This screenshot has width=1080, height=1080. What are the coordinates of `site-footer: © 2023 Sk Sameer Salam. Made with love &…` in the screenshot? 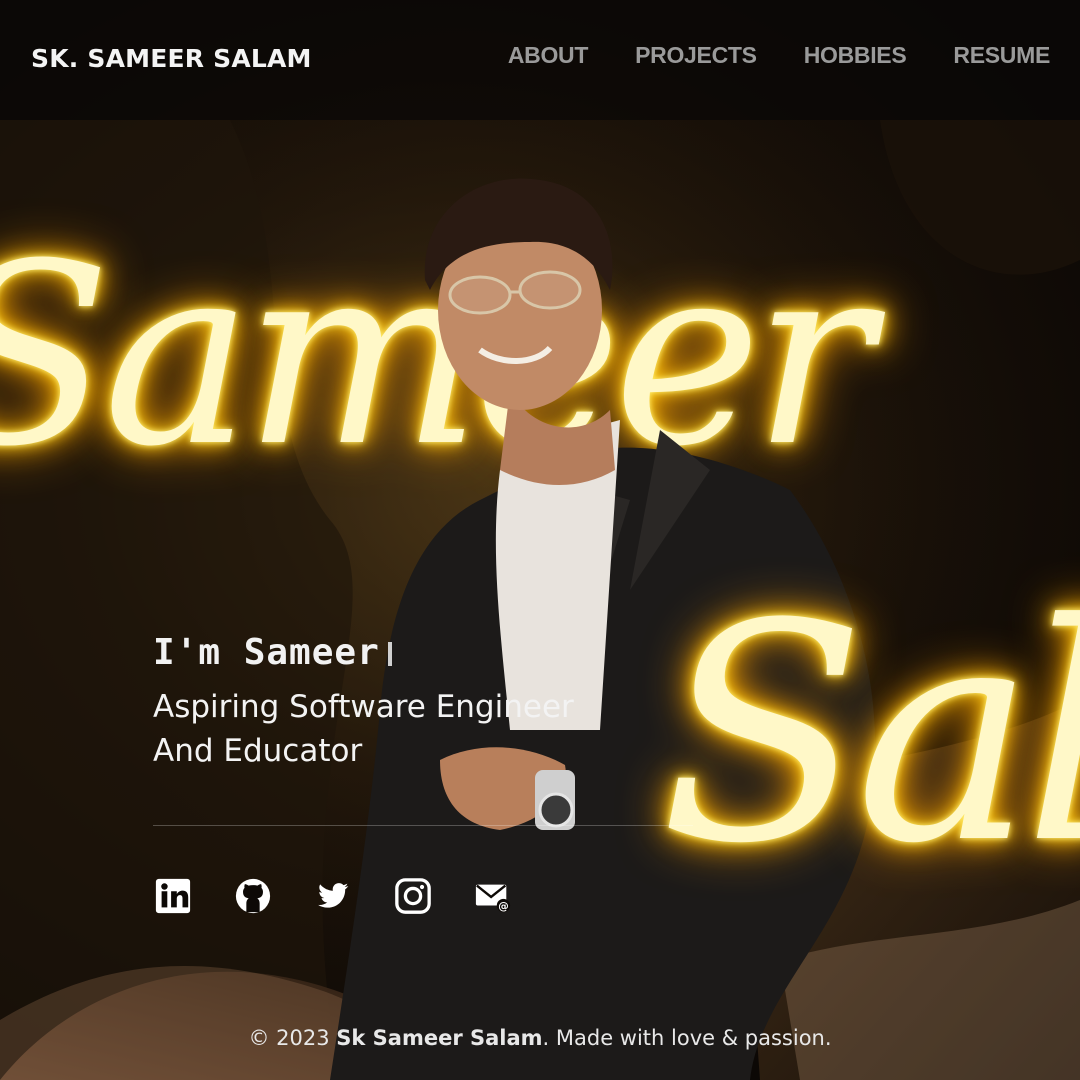 It's located at (540, 1038).